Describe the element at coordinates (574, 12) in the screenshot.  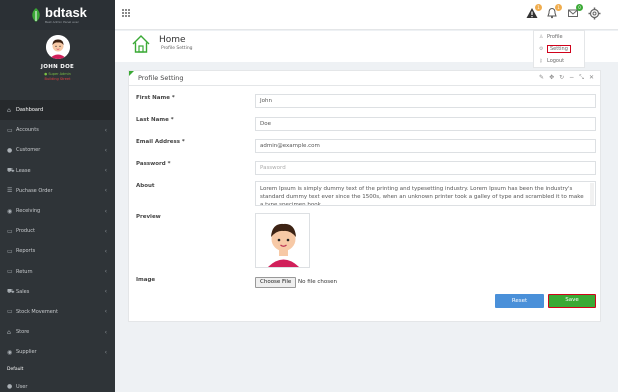
I see `mail-icon: 0` at that location.